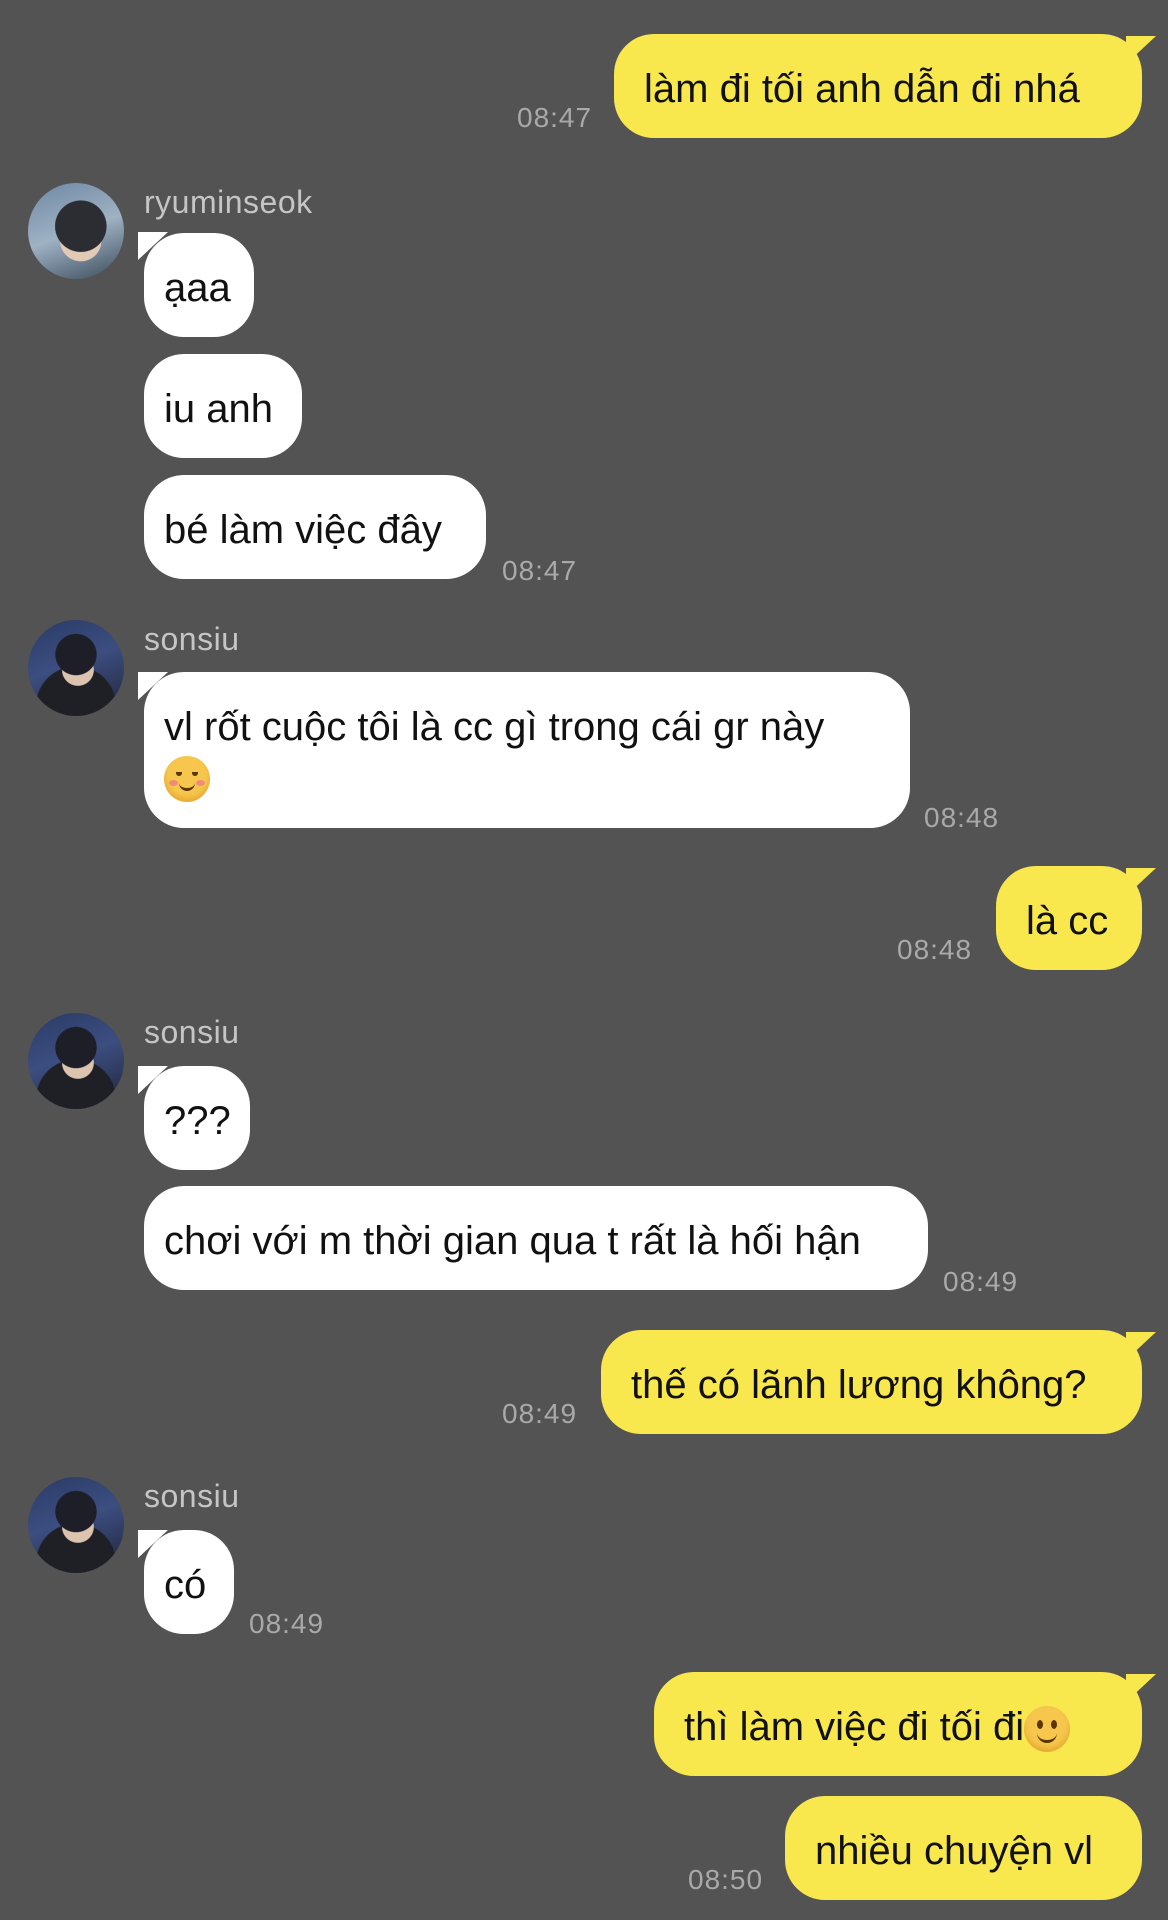  I want to click on message-bubble: ạaa, so click(199, 285).